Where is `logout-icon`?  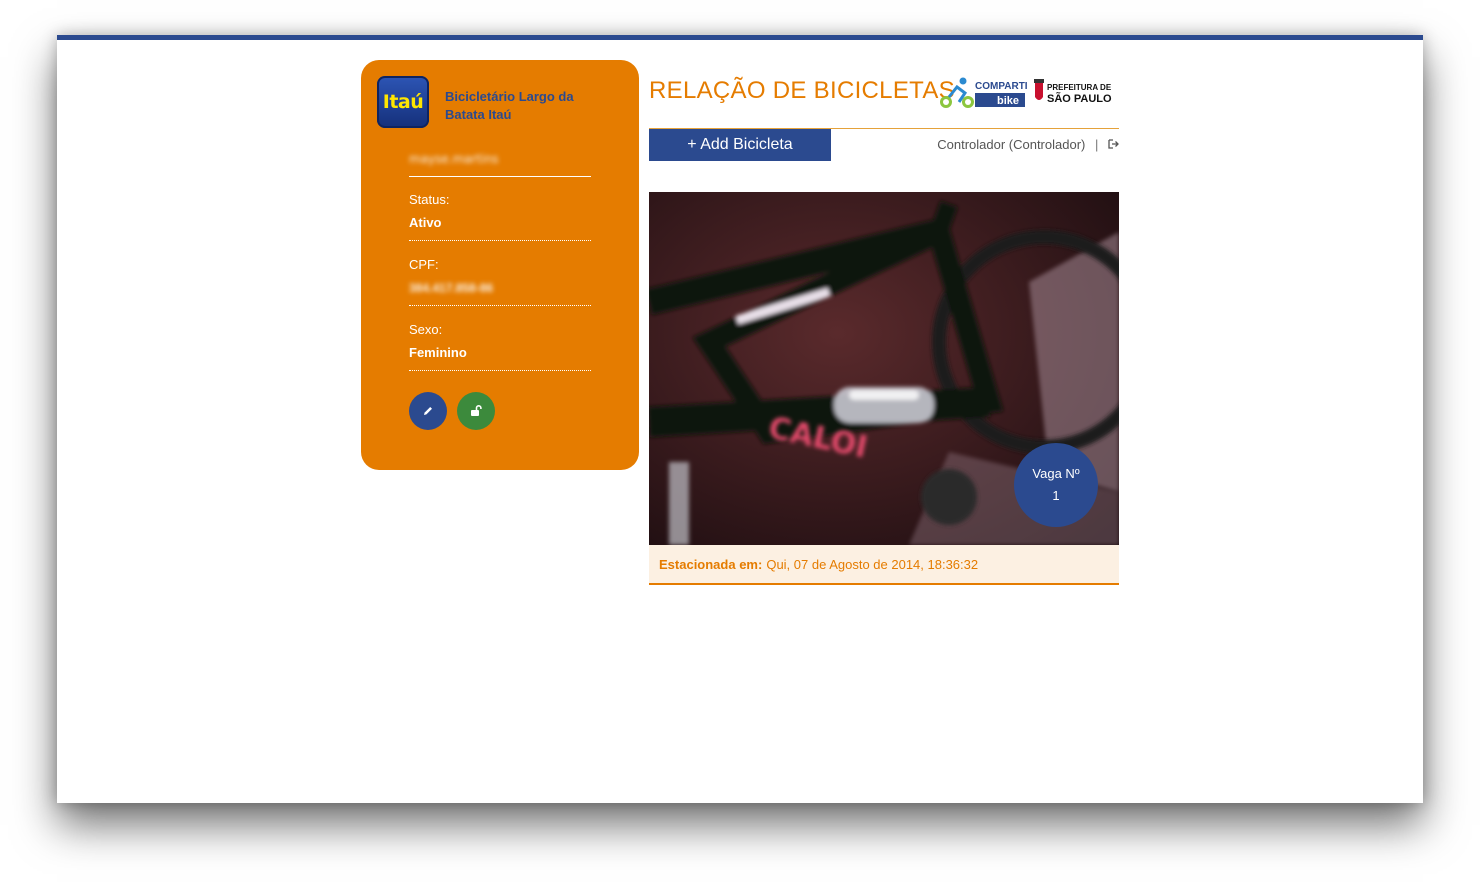 logout-icon is located at coordinates (1113, 145).